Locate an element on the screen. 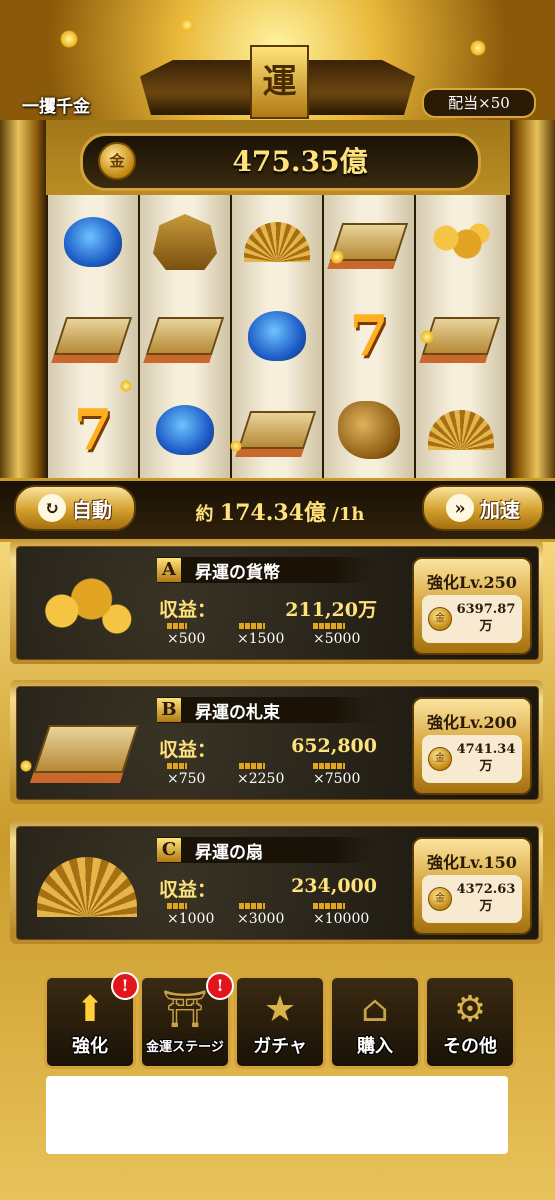 The height and width of the screenshot is (1200, 555). dragon-icon is located at coordinates (369, 430).